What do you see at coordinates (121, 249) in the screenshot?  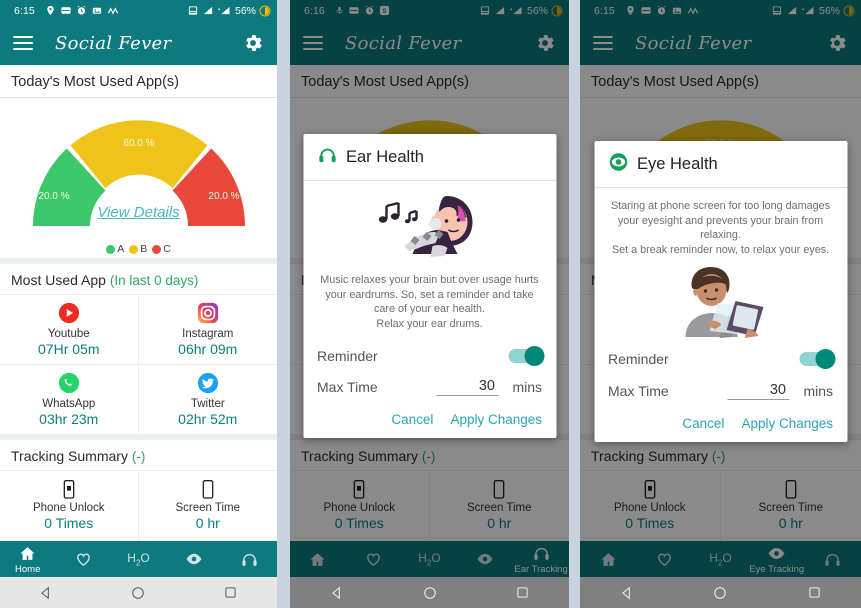 I see `legend-label-a: A` at bounding box center [121, 249].